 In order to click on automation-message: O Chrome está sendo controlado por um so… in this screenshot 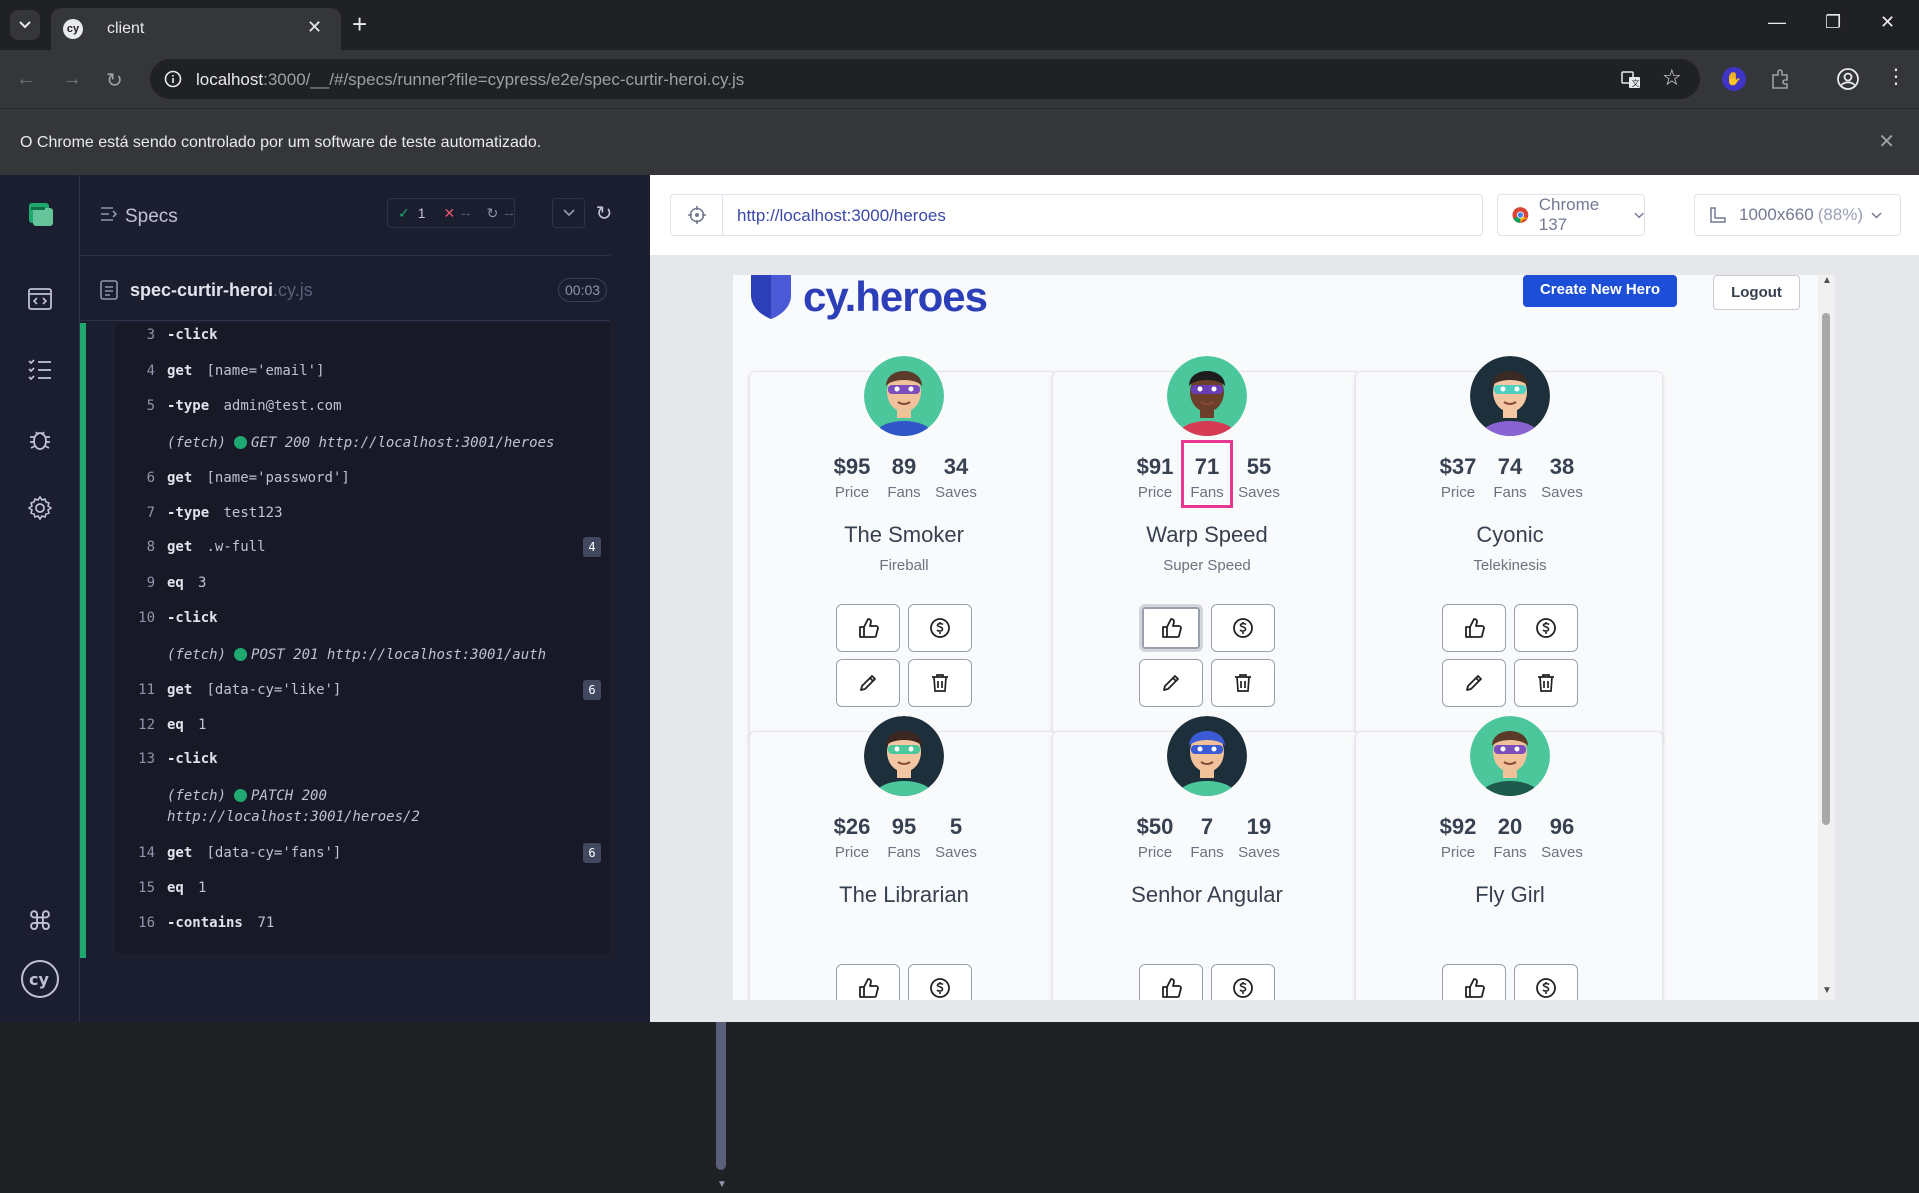, I will do `click(281, 142)`.